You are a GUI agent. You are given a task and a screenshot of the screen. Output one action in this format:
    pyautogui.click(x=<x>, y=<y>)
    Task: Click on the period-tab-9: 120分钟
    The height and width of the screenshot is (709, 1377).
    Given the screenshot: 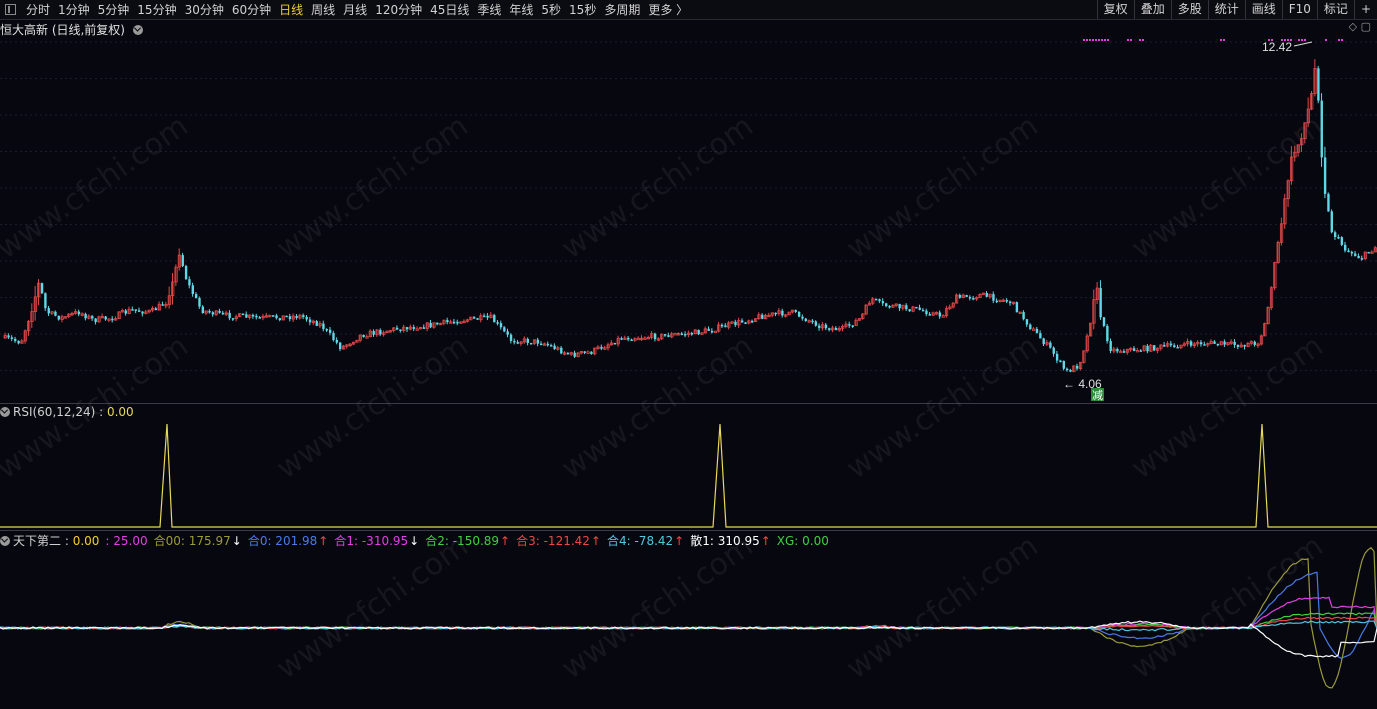 What is the action you would take?
    pyautogui.click(x=398, y=9)
    